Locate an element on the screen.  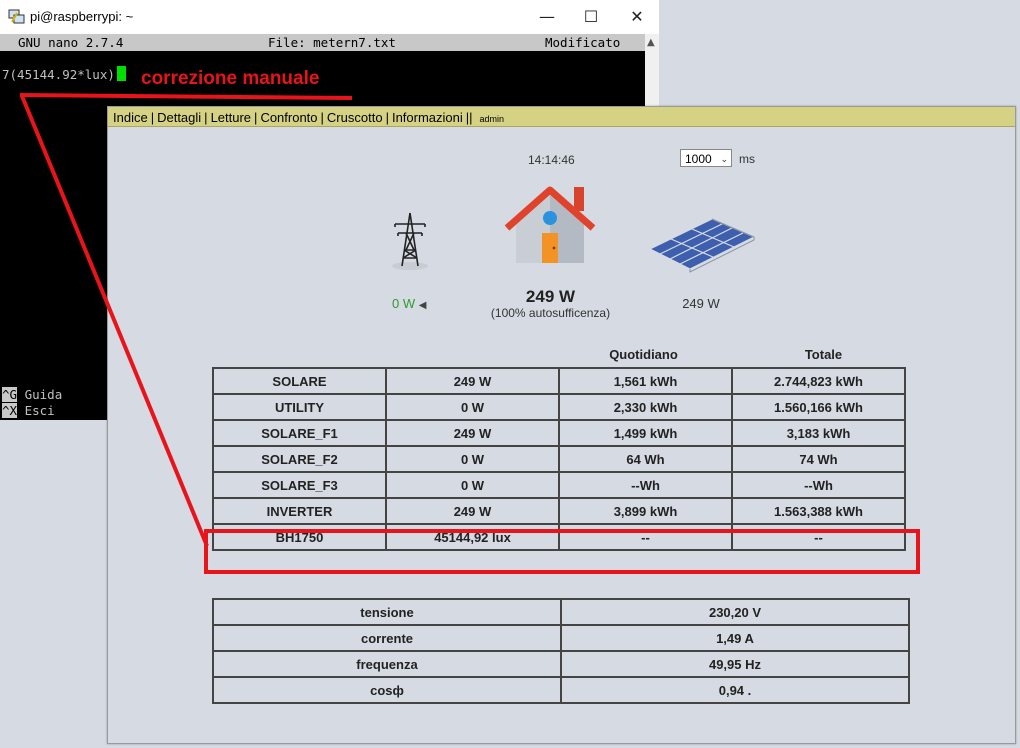
meter-name: SOLARE is located at coordinates (299, 381).